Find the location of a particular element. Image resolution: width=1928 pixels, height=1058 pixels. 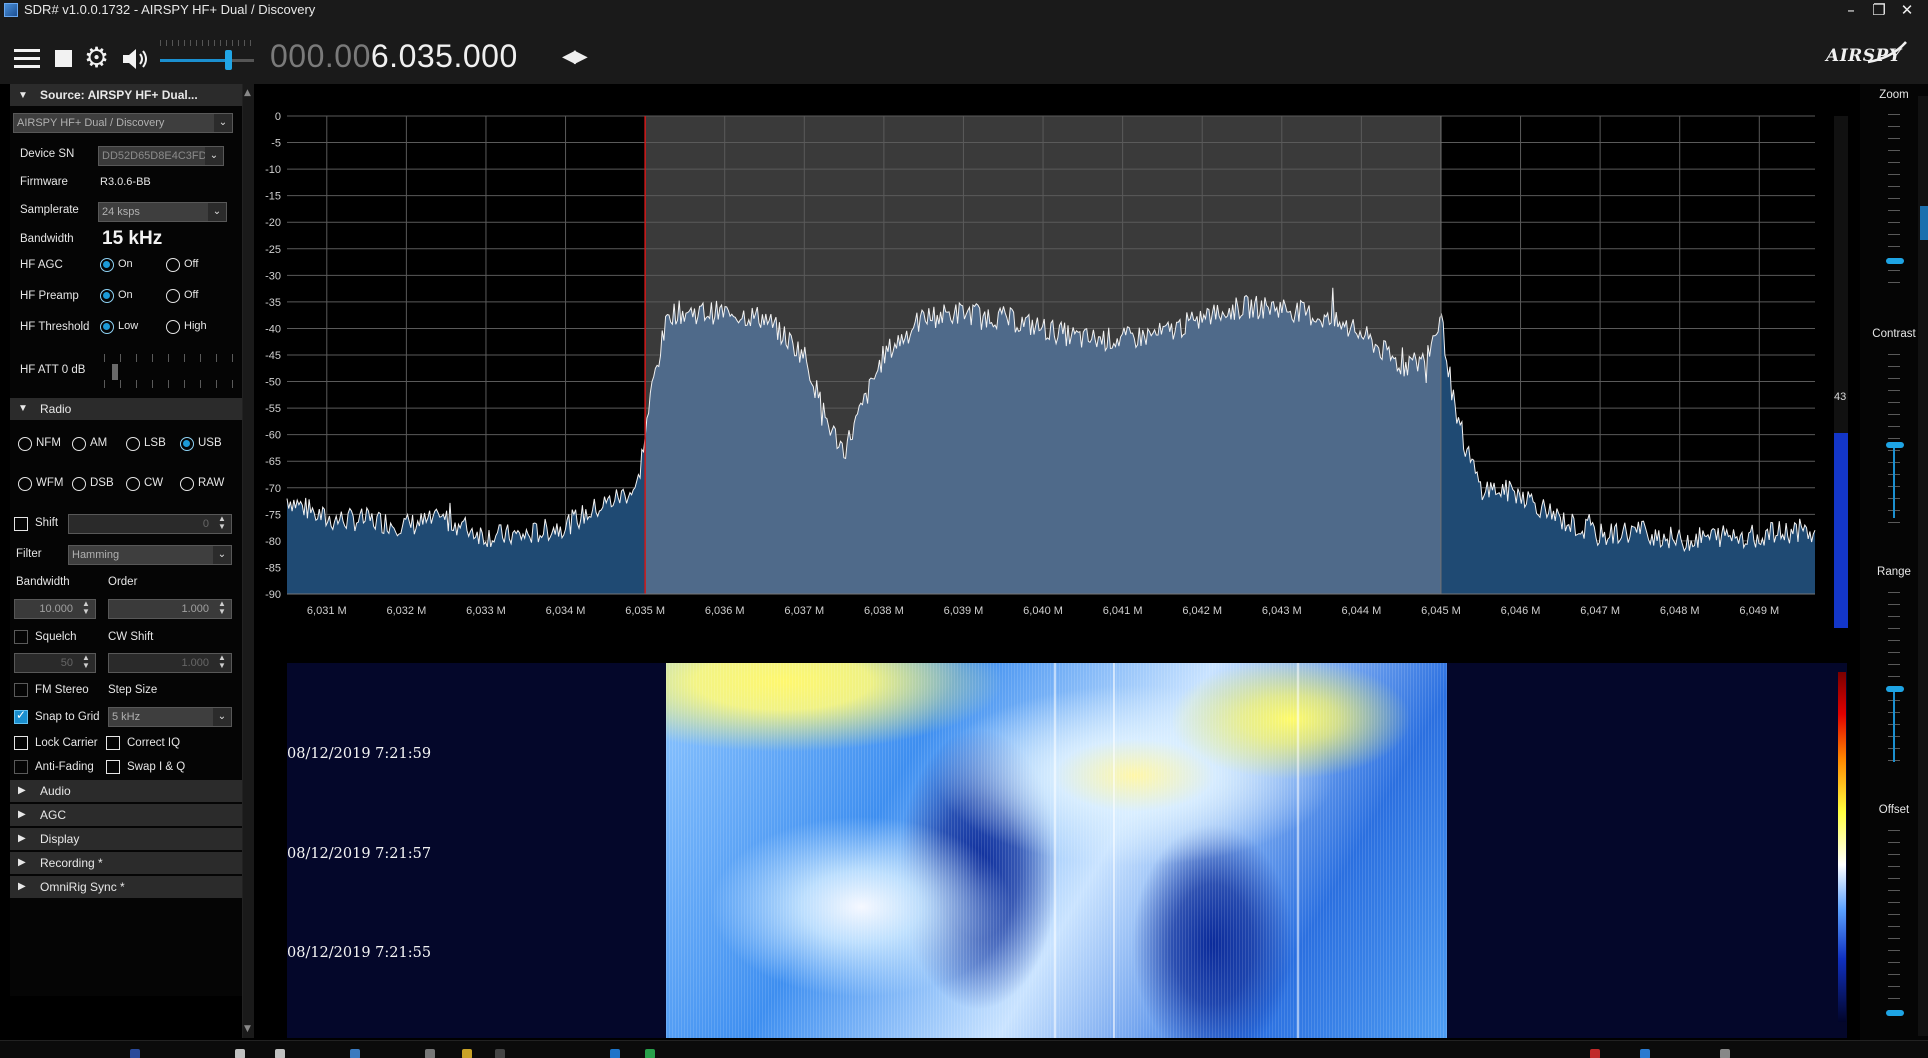

minimize-button: – is located at coordinates (1851, 10).